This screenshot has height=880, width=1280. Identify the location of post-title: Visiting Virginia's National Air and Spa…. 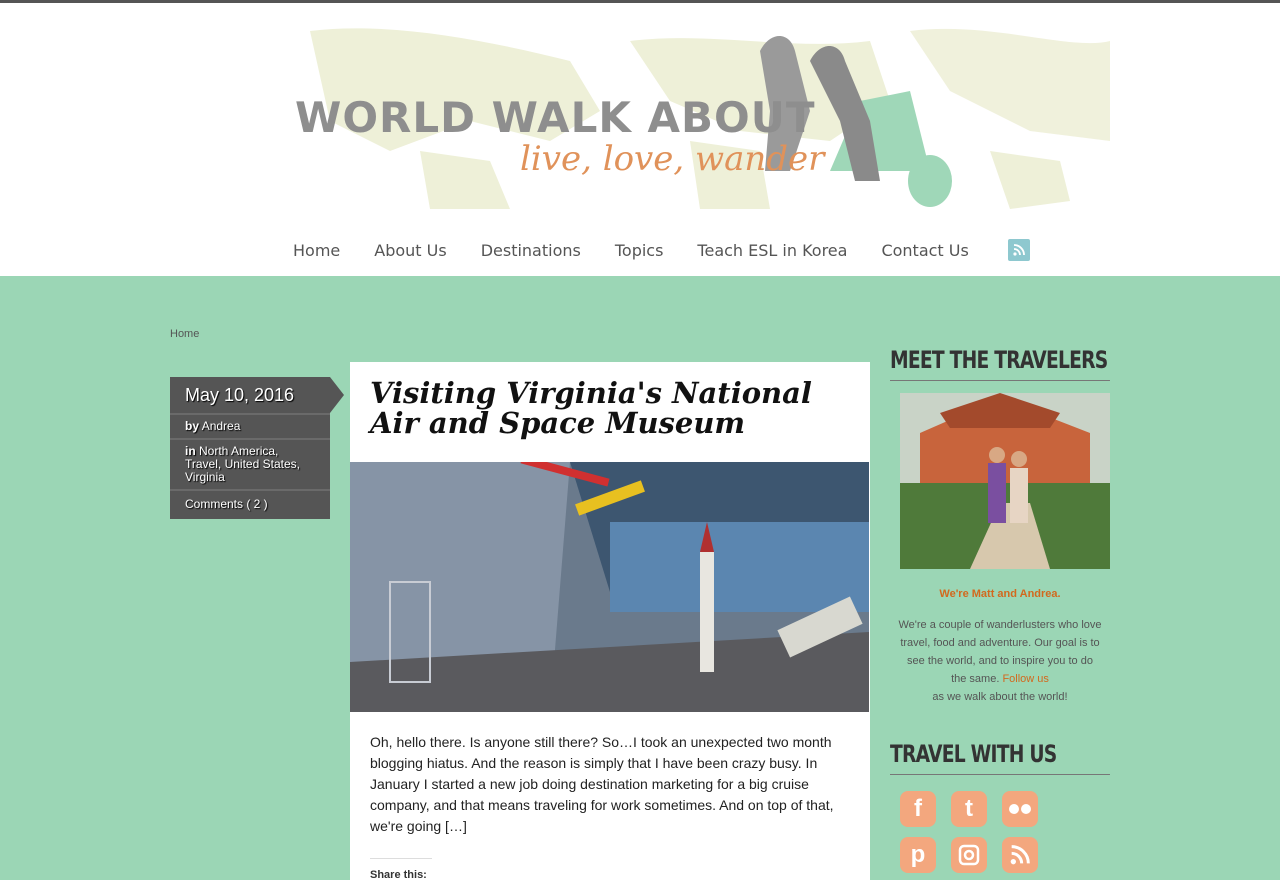
(610, 408).